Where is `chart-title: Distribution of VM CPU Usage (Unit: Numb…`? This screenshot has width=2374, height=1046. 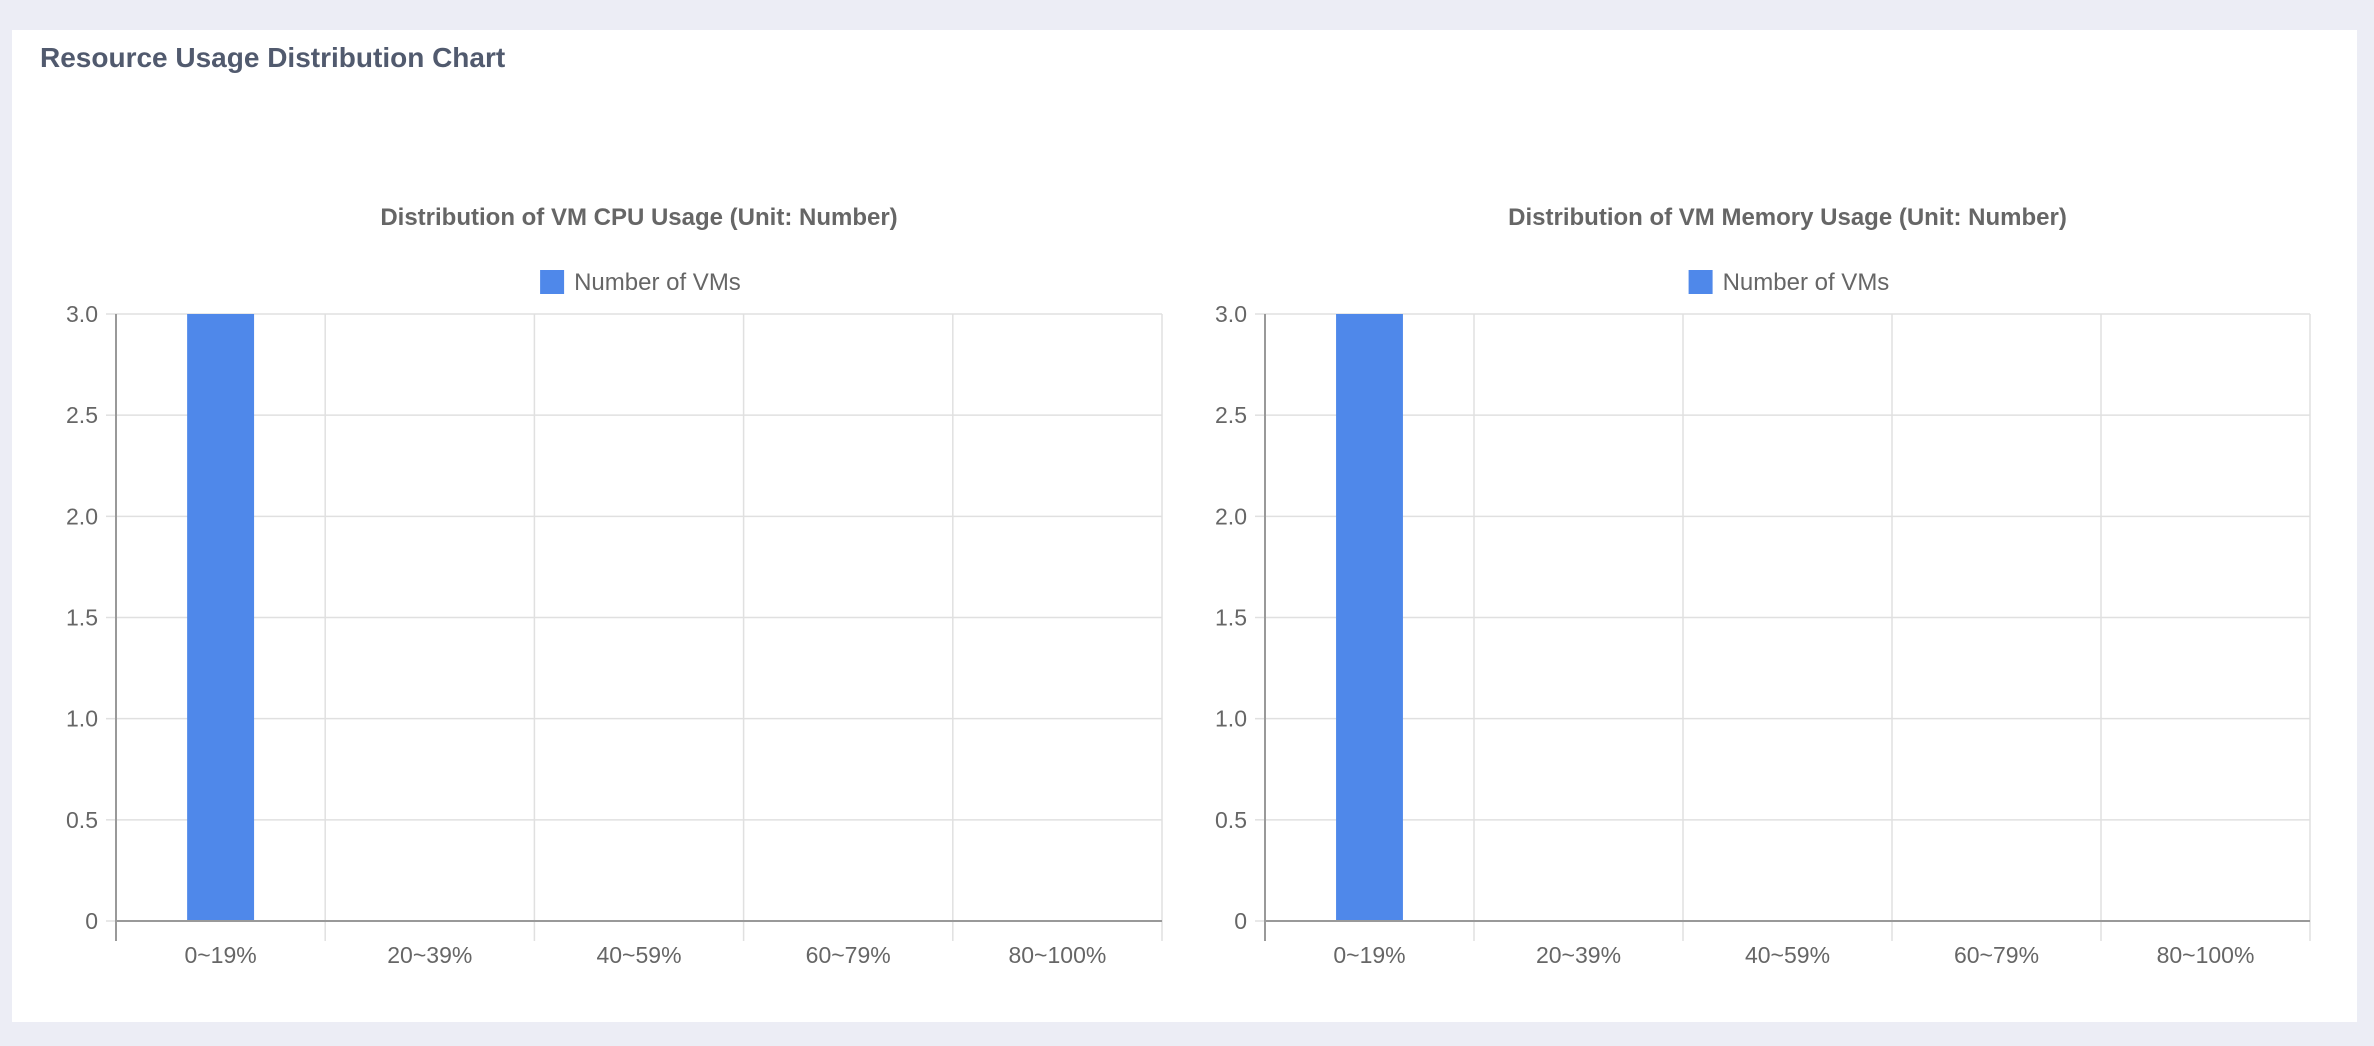 chart-title: Distribution of VM CPU Usage (Unit: Numb… is located at coordinates (638, 217).